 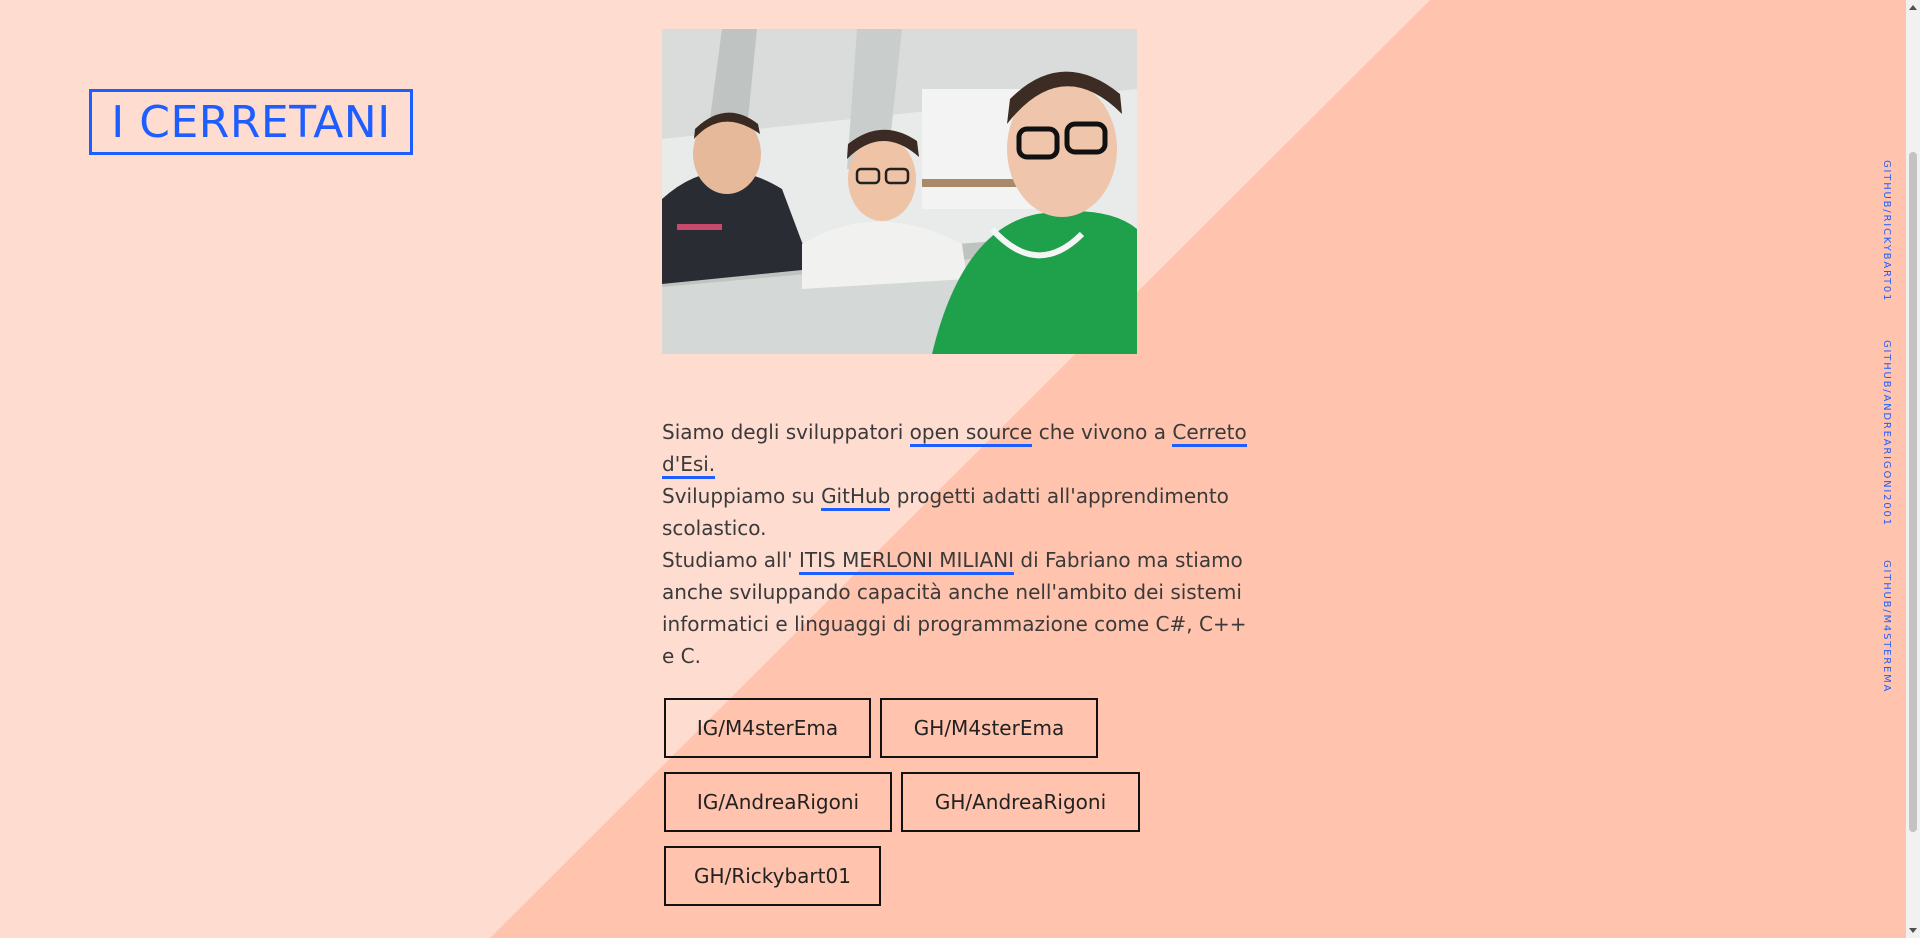 What do you see at coordinates (1102, 432) in the screenshot?
I see `intro-line-1-middle: che vivono a` at bounding box center [1102, 432].